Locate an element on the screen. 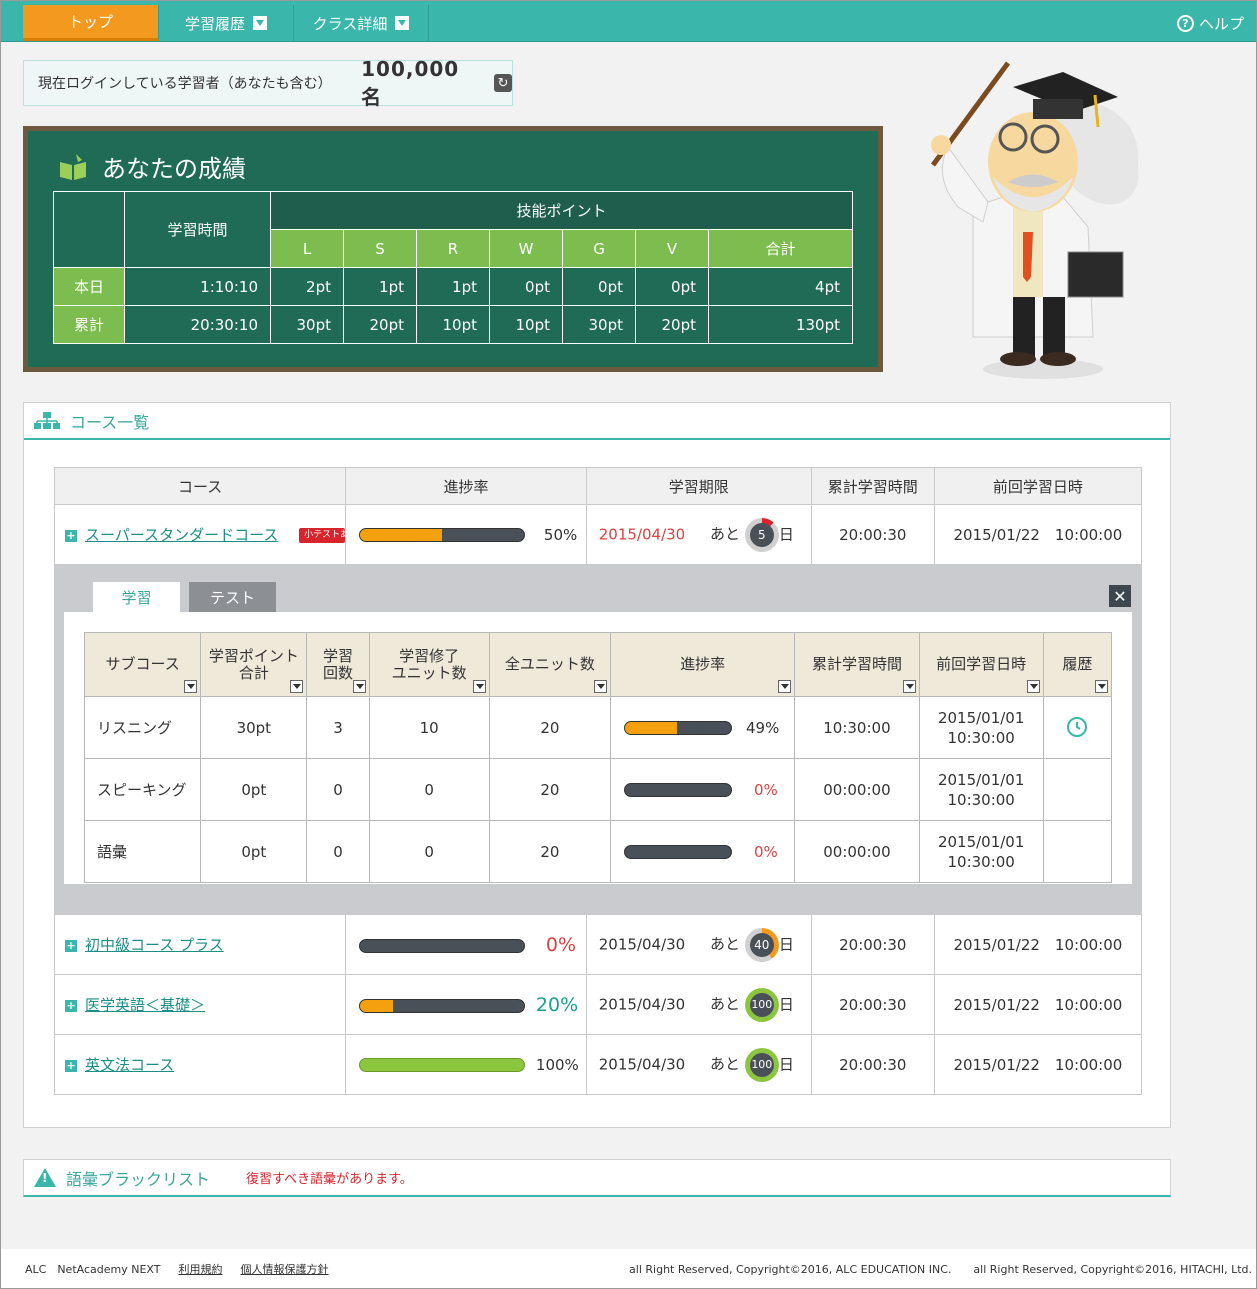 Image resolution: width=1257 pixels, height=1289 pixels. deadline-date: 2015/04/30 is located at coordinates (642, 1064).